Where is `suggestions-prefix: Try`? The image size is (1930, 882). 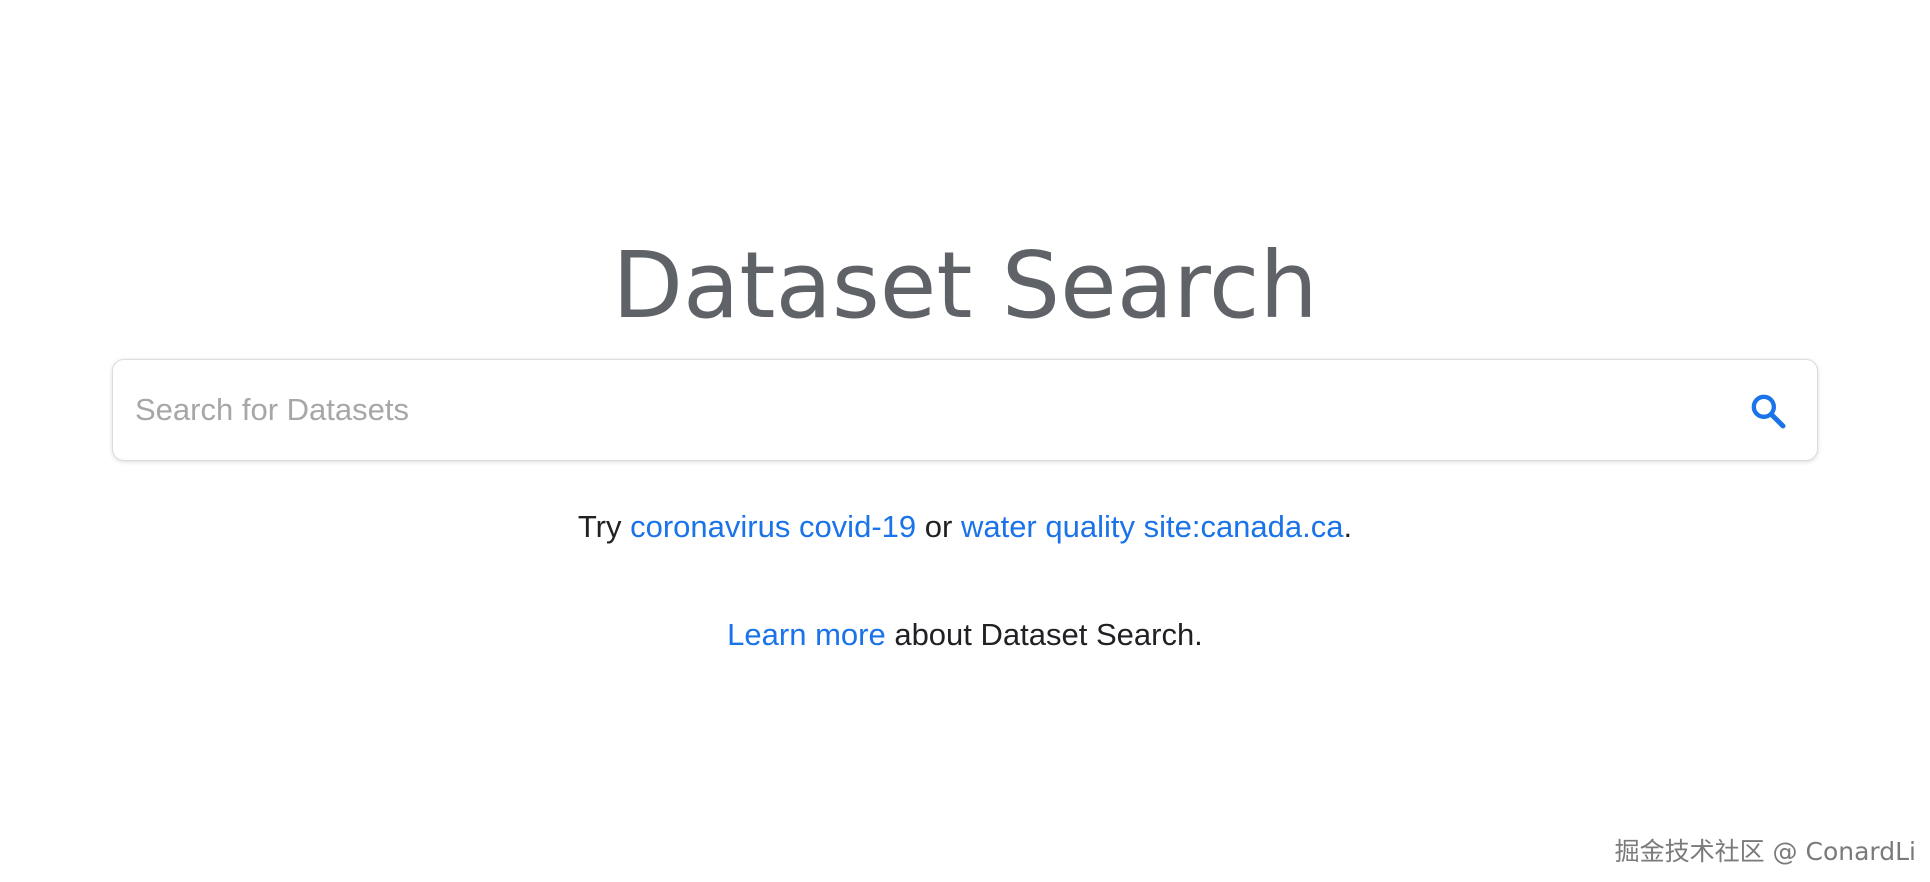 suggestions-prefix: Try is located at coordinates (599, 526).